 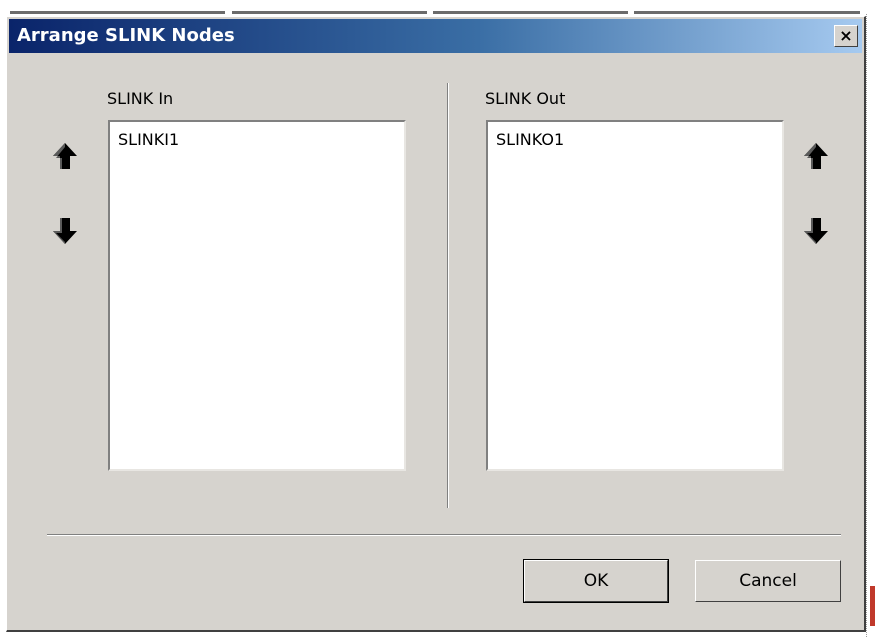 What do you see at coordinates (126, 35) in the screenshot?
I see `dialog-title: Arrange SLINK Nodes` at bounding box center [126, 35].